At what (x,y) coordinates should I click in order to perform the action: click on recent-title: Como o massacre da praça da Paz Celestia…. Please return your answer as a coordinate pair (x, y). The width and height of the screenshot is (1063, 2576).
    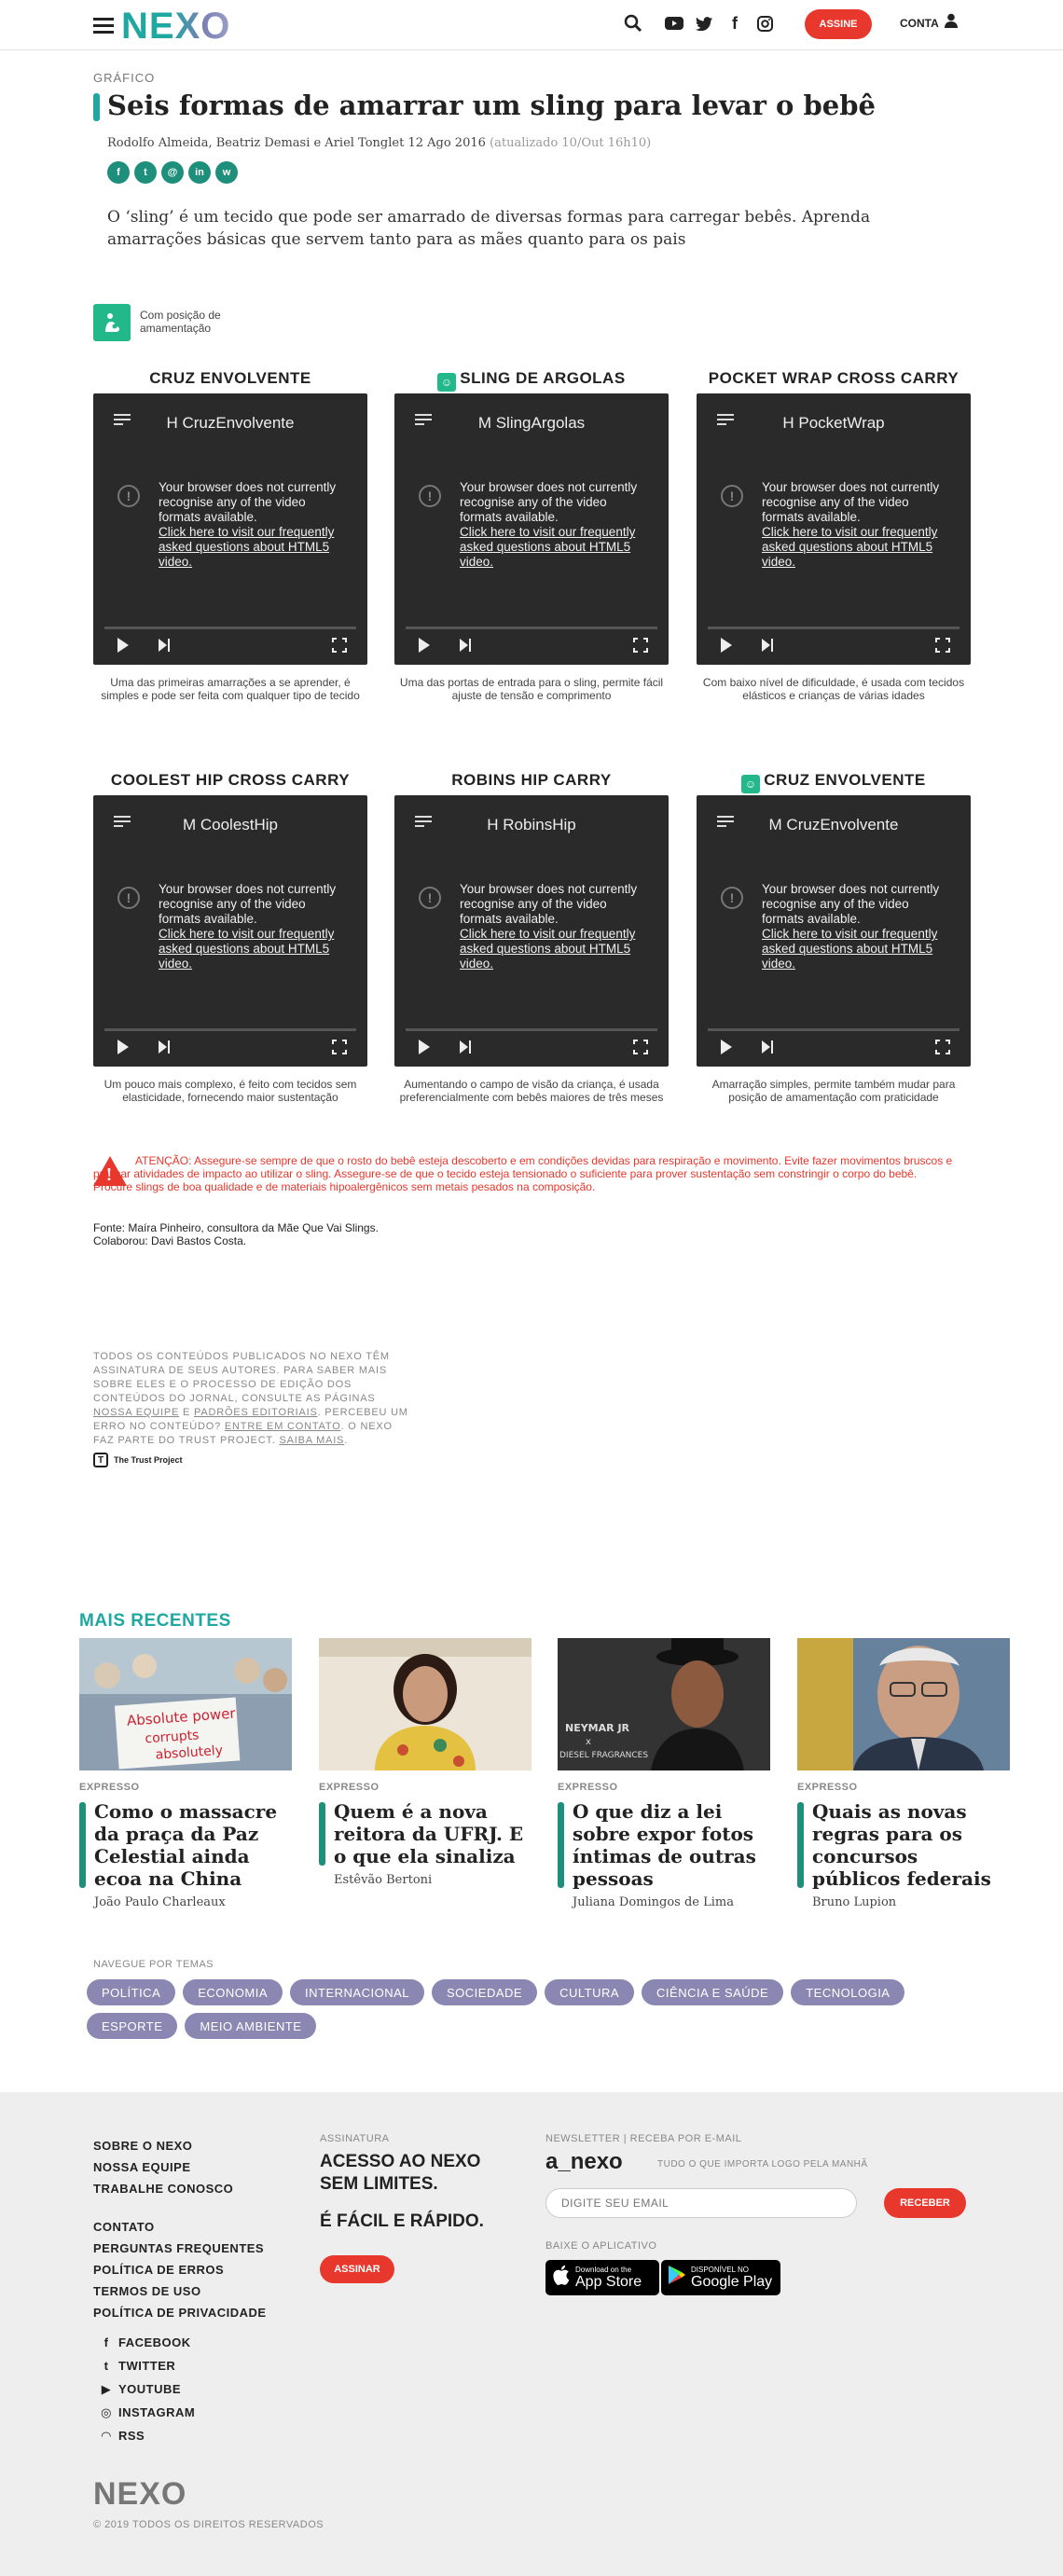
    Looking at the image, I should click on (185, 1845).